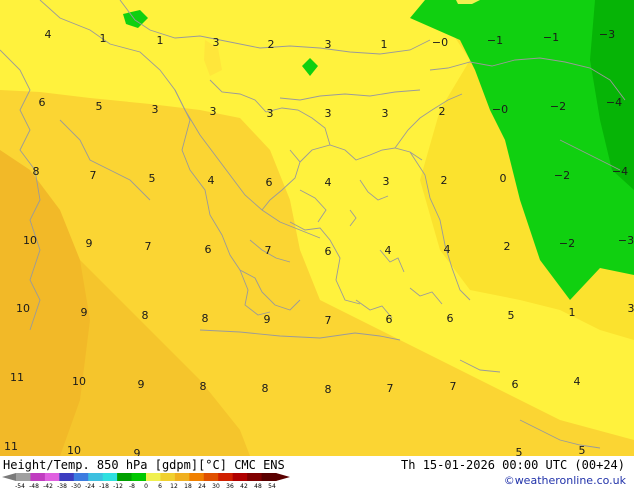  Describe the element at coordinates (174, 486) in the screenshot. I see `scale-tick-label: 12` at that location.